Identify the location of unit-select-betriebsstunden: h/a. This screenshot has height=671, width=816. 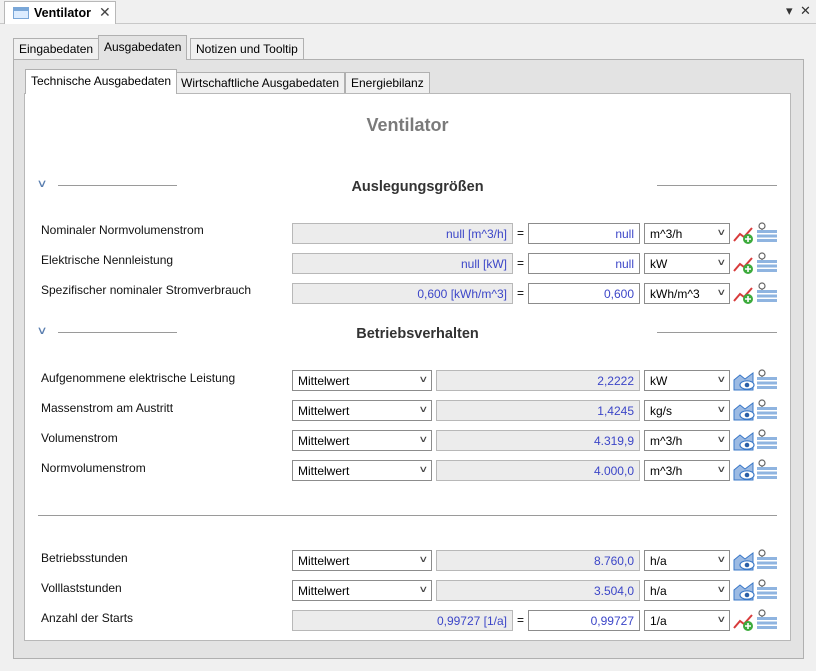
(687, 560).